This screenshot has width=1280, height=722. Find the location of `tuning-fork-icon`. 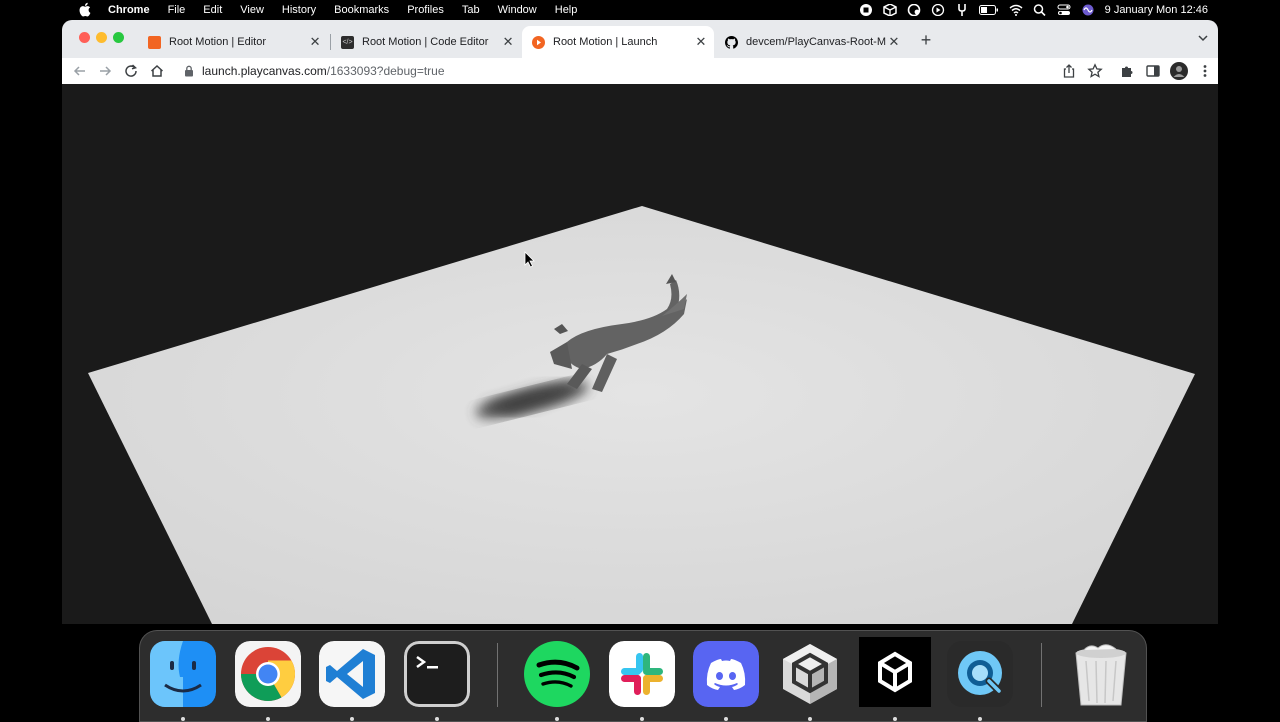

tuning-fork-icon is located at coordinates (962, 10).